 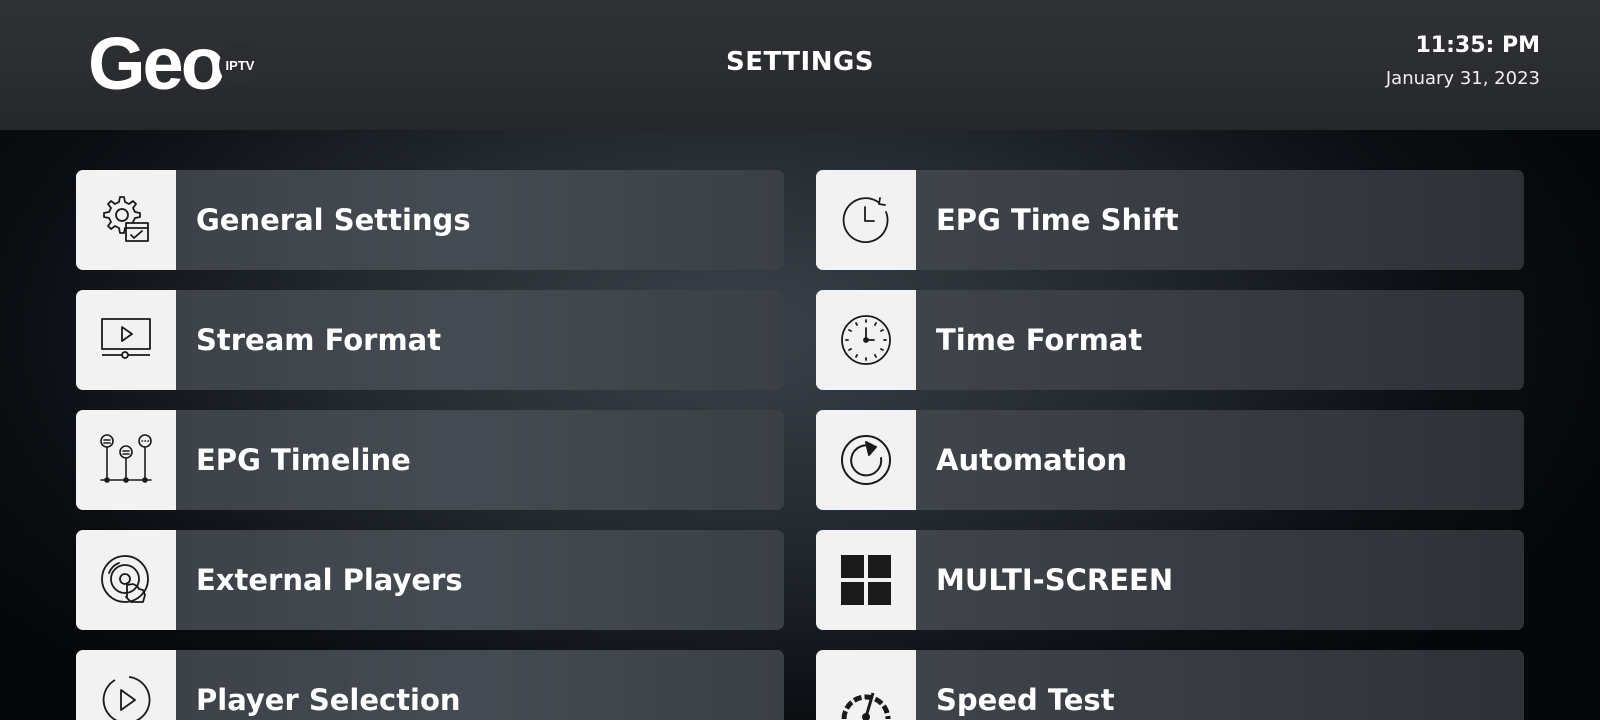 What do you see at coordinates (1055, 580) in the screenshot?
I see `multi-screen-label: MULTI-SCREEN` at bounding box center [1055, 580].